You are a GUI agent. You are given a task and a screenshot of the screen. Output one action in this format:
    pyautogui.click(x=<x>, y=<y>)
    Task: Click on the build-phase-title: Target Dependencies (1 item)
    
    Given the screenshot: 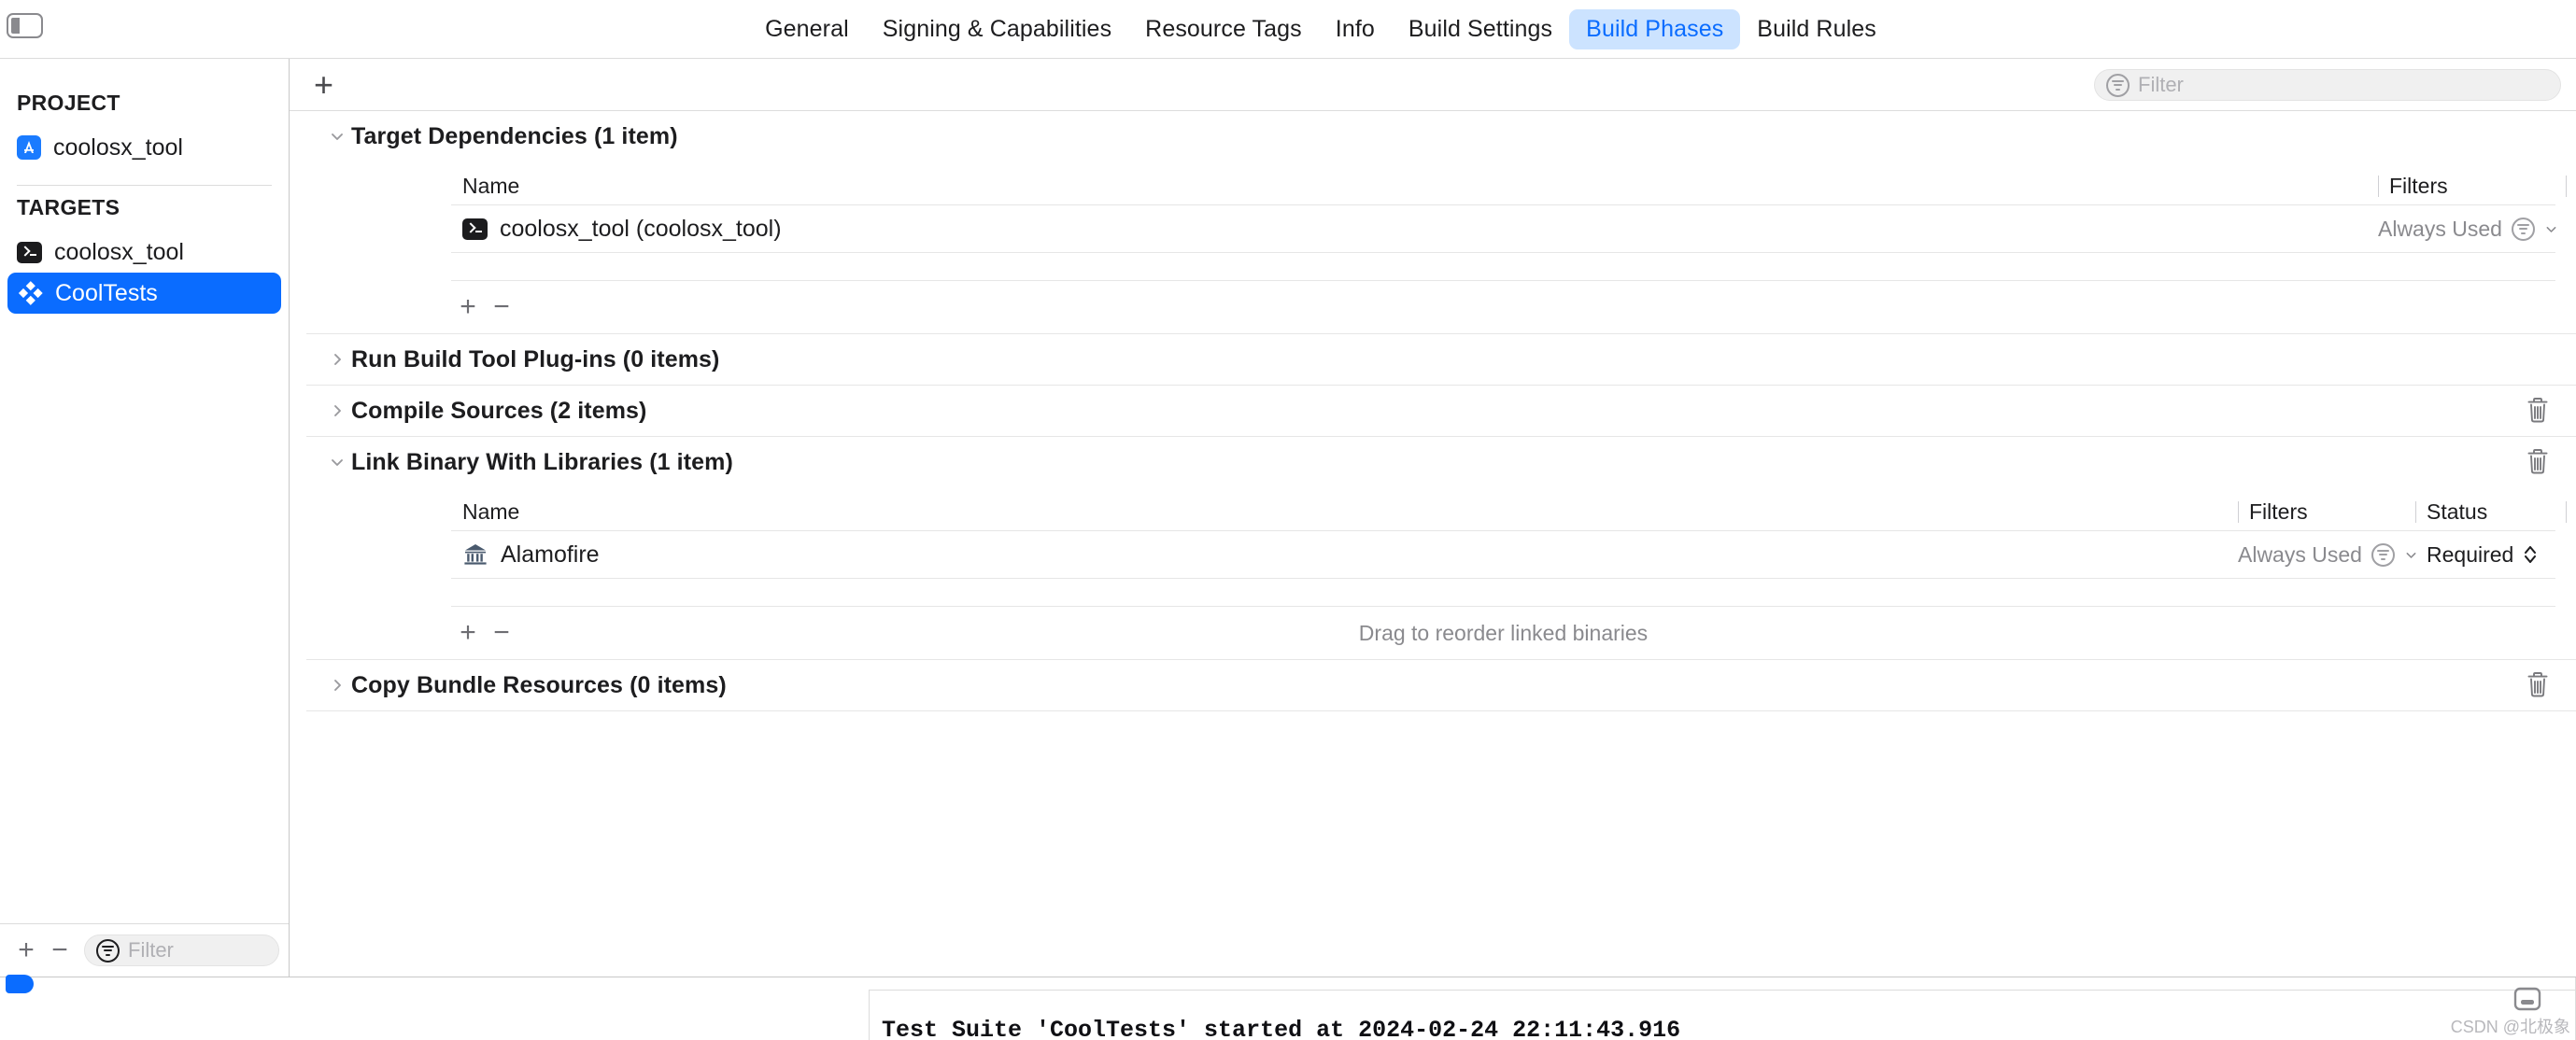 What is the action you would take?
    pyautogui.click(x=514, y=135)
    